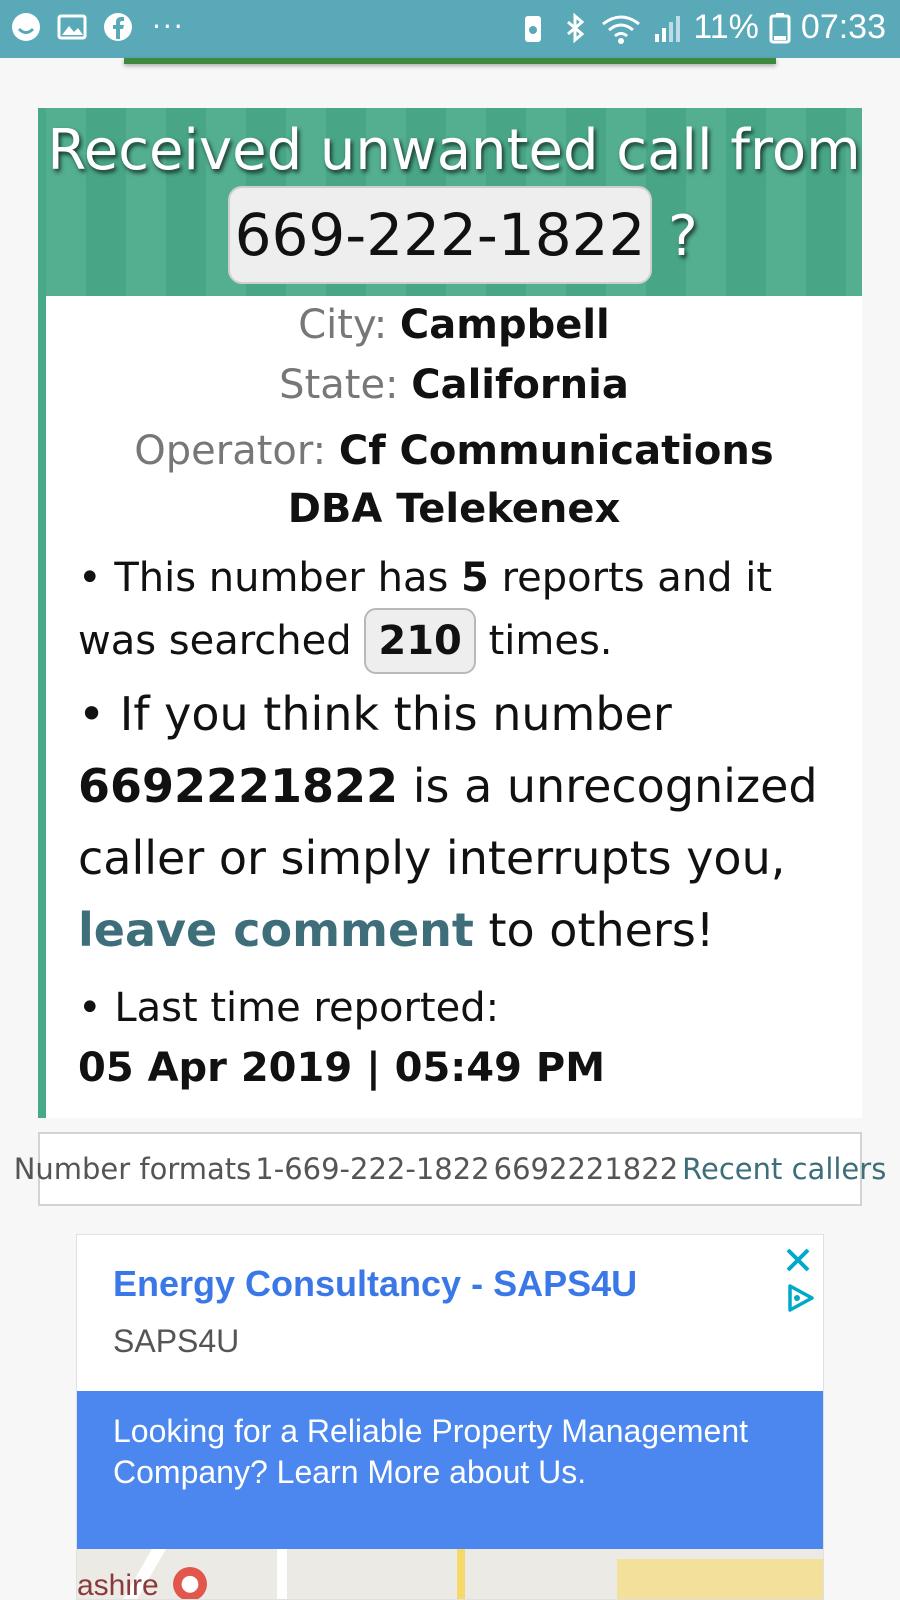  What do you see at coordinates (168, 26) in the screenshot?
I see `more-dots-icon: ···` at bounding box center [168, 26].